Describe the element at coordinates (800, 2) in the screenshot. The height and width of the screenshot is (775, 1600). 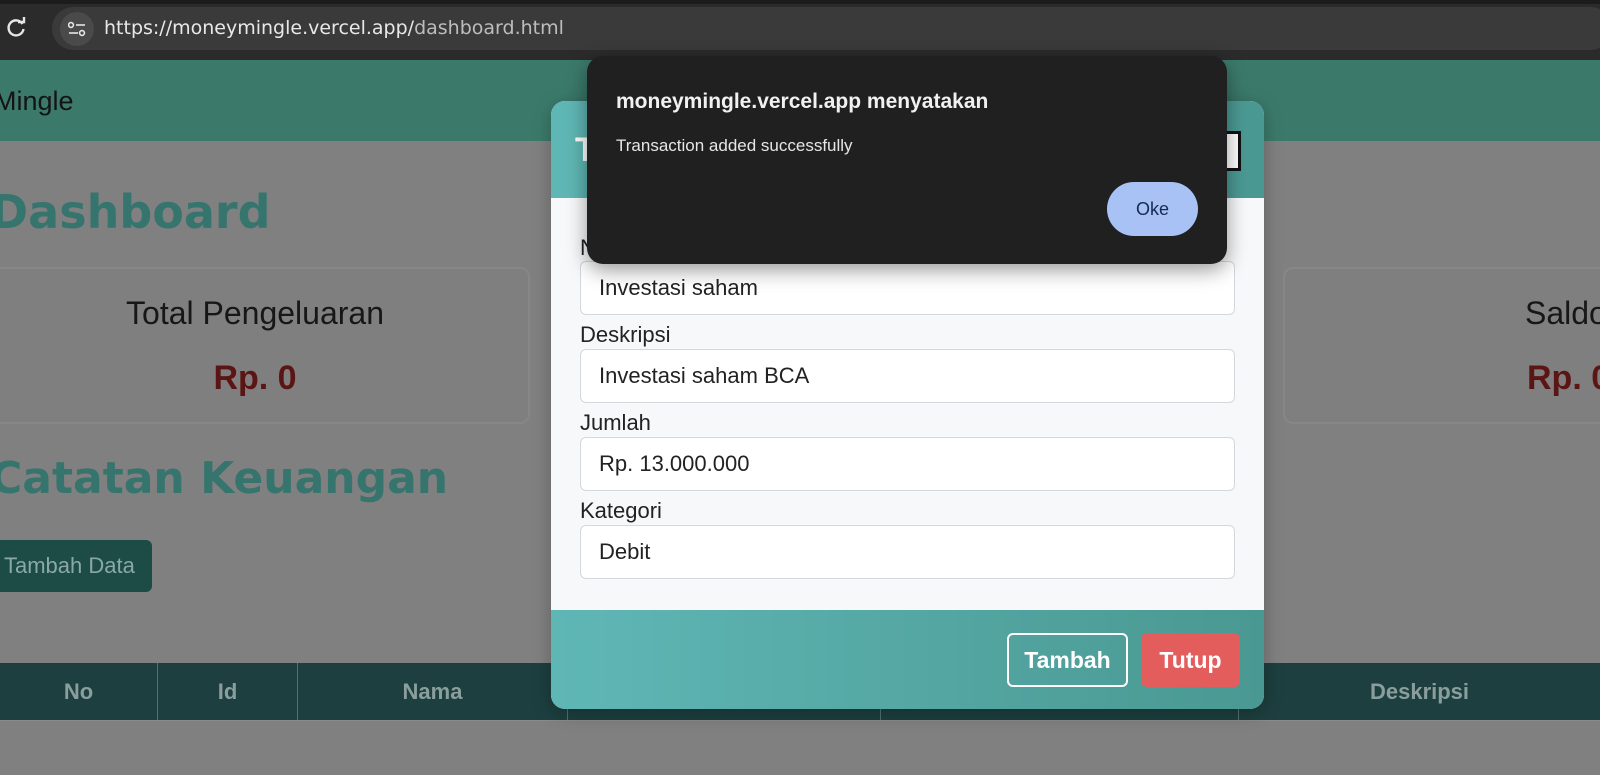
I see `tab-strip-edge` at that location.